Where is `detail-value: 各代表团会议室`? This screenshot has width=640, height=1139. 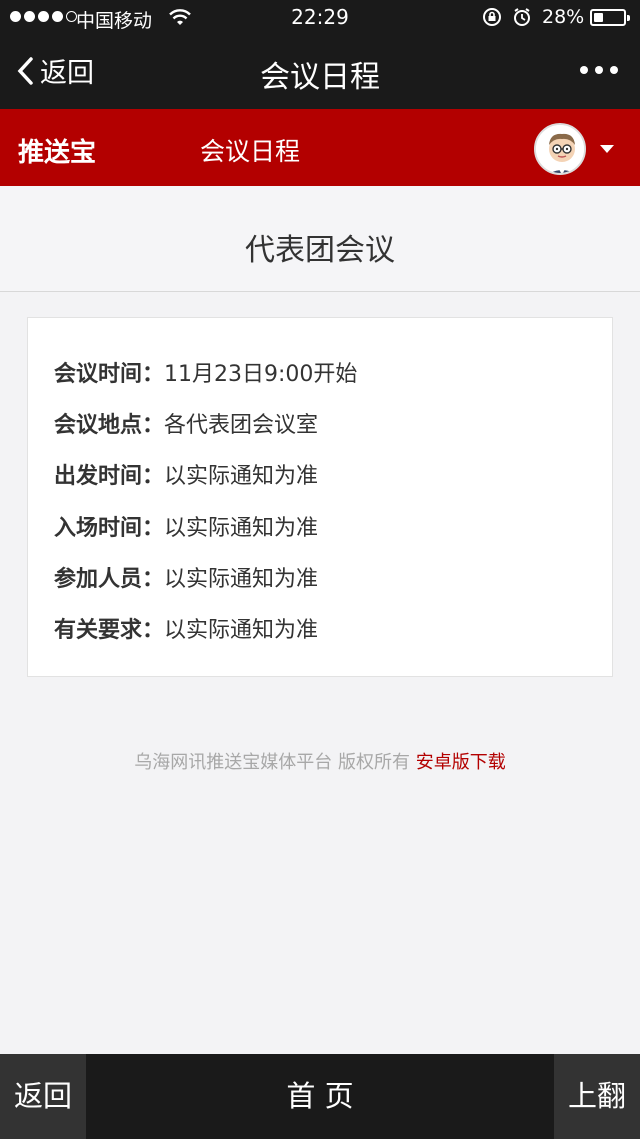 detail-value: 各代表团会议室 is located at coordinates (241, 425).